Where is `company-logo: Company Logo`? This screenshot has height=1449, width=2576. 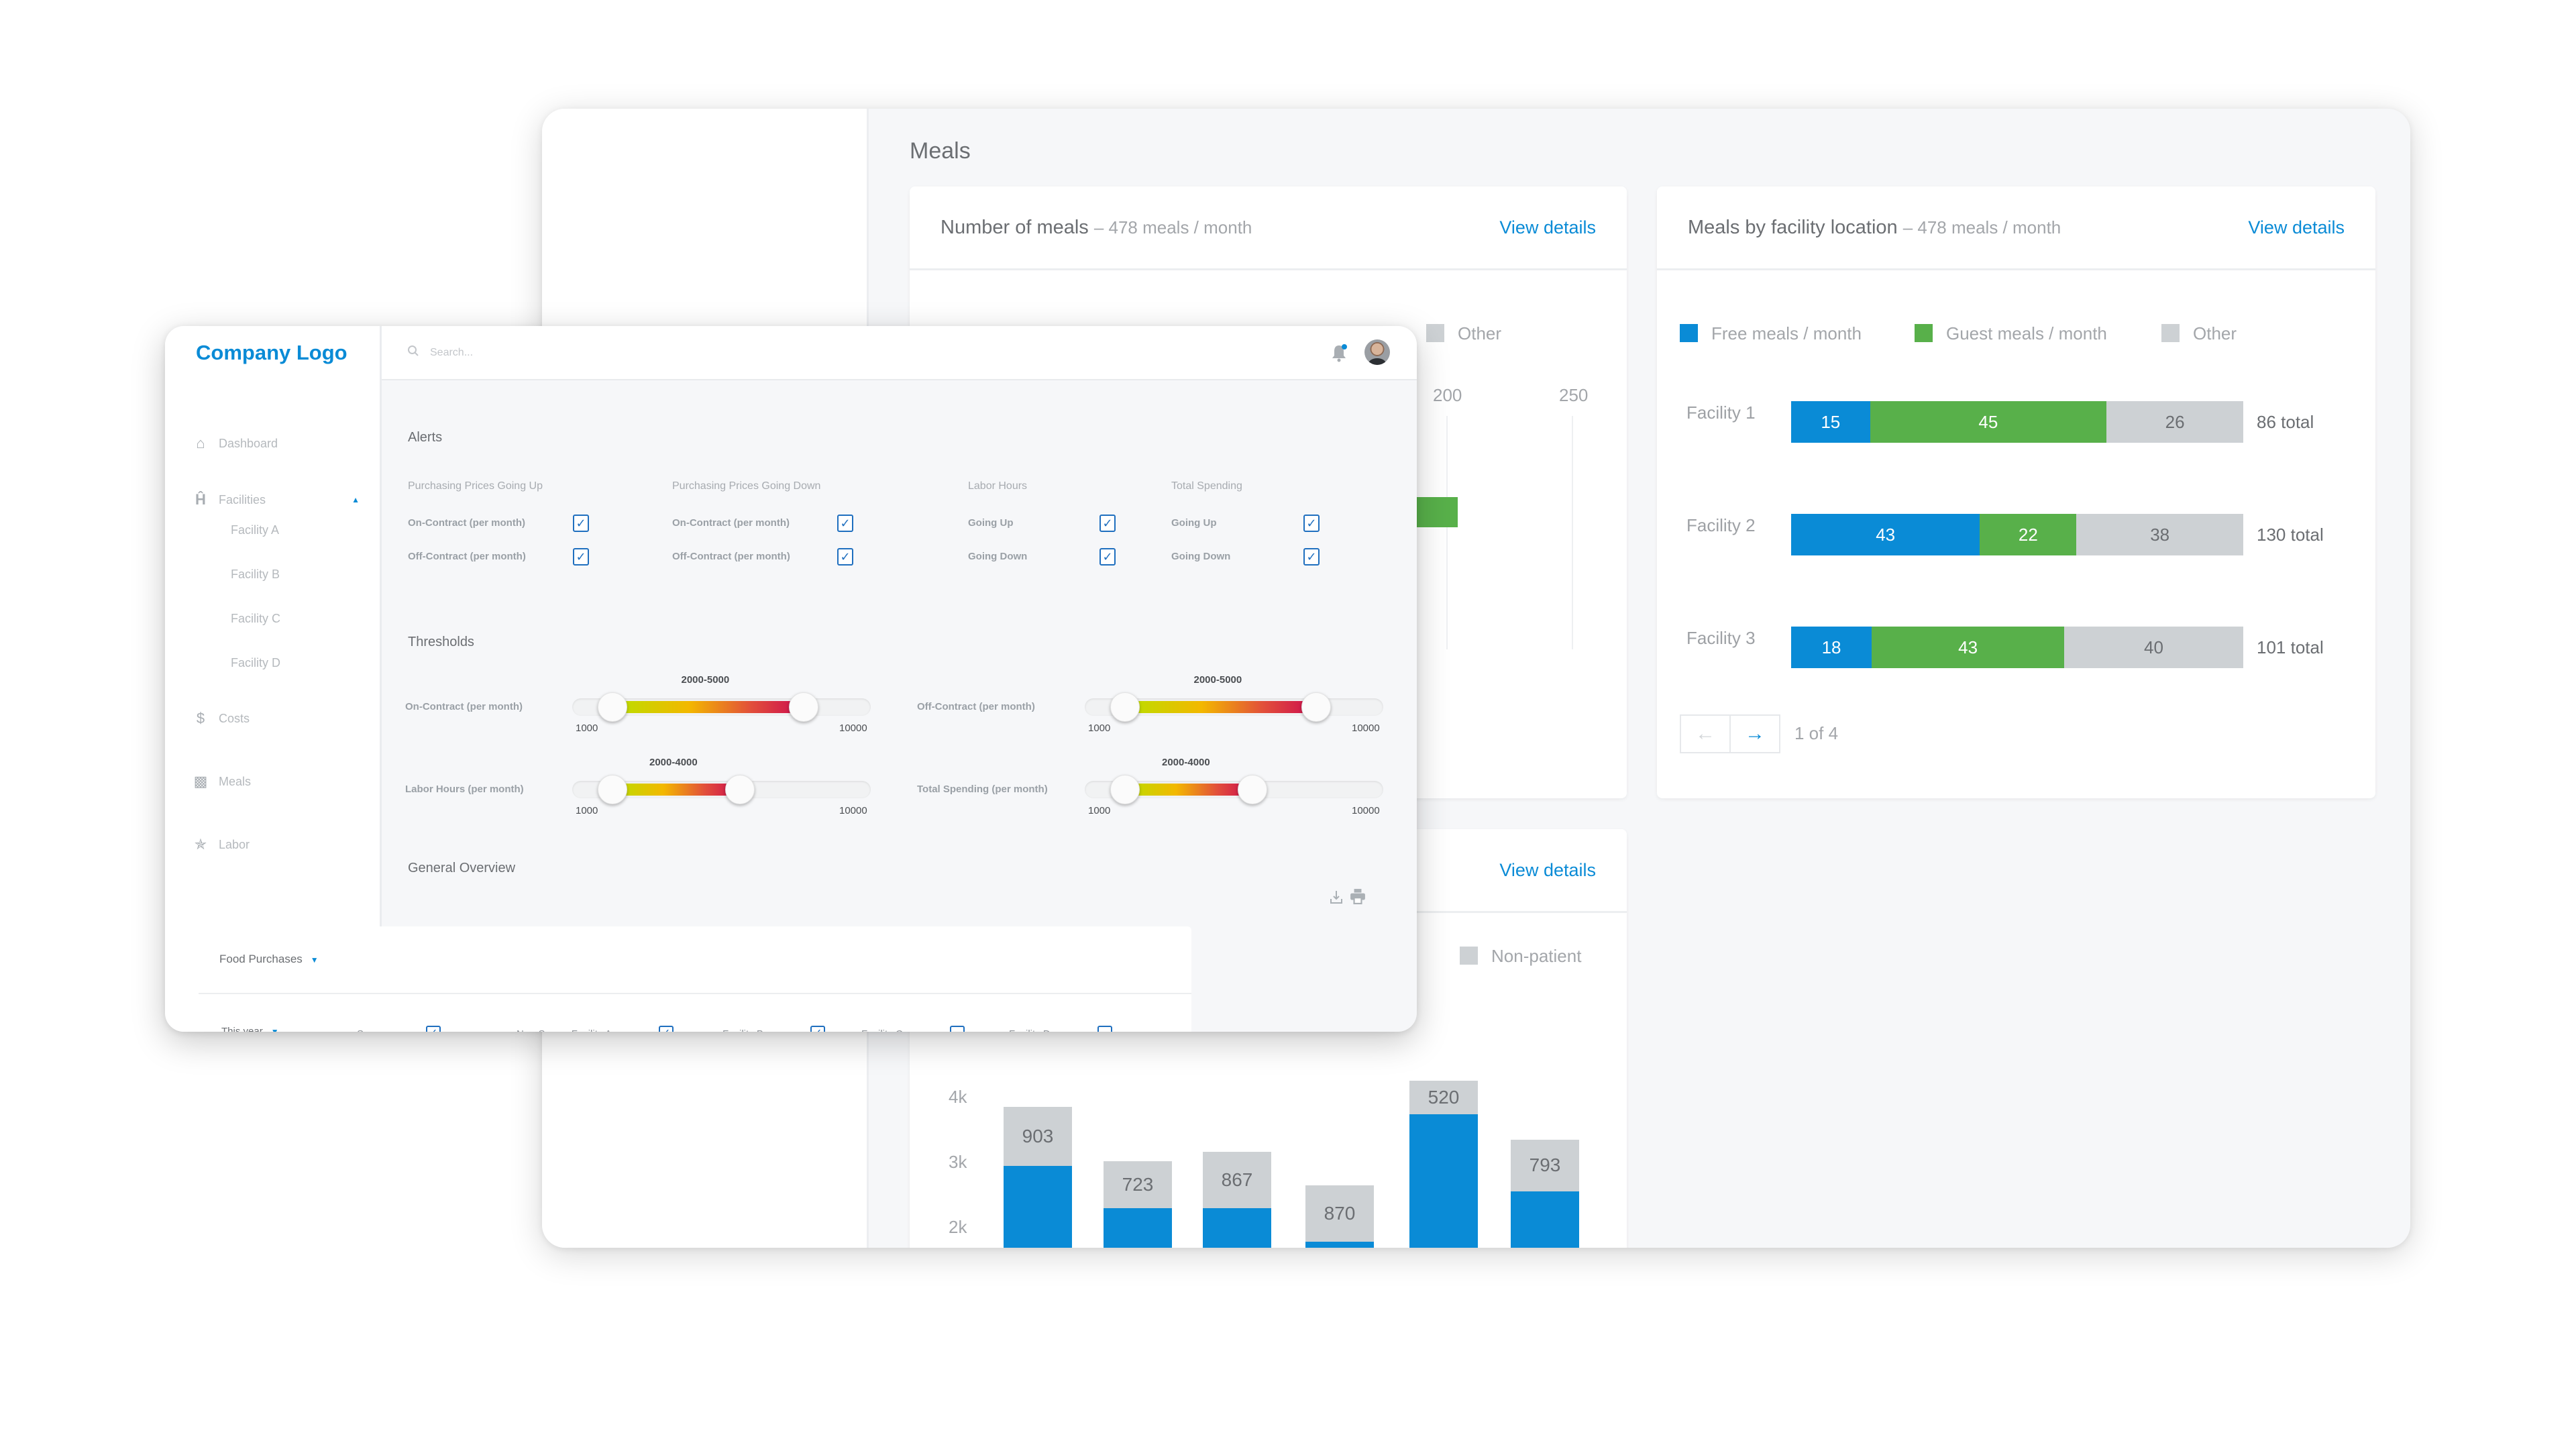 company-logo: Company Logo is located at coordinates (271, 353).